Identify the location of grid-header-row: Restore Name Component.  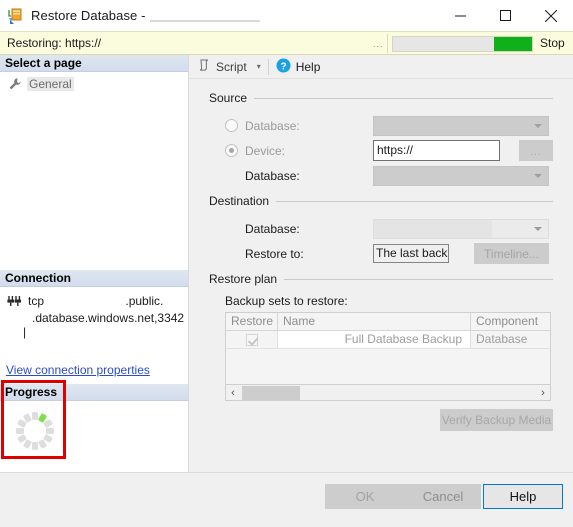
(388, 322).